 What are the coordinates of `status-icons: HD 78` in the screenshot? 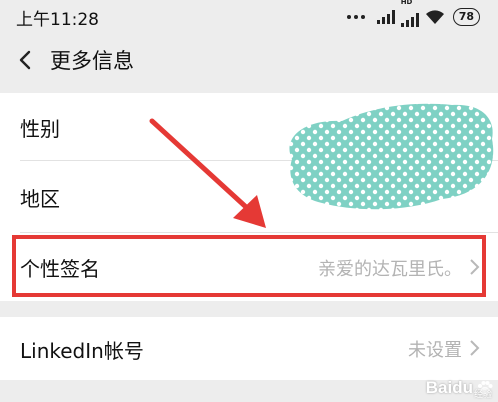 It's located at (413, 13).